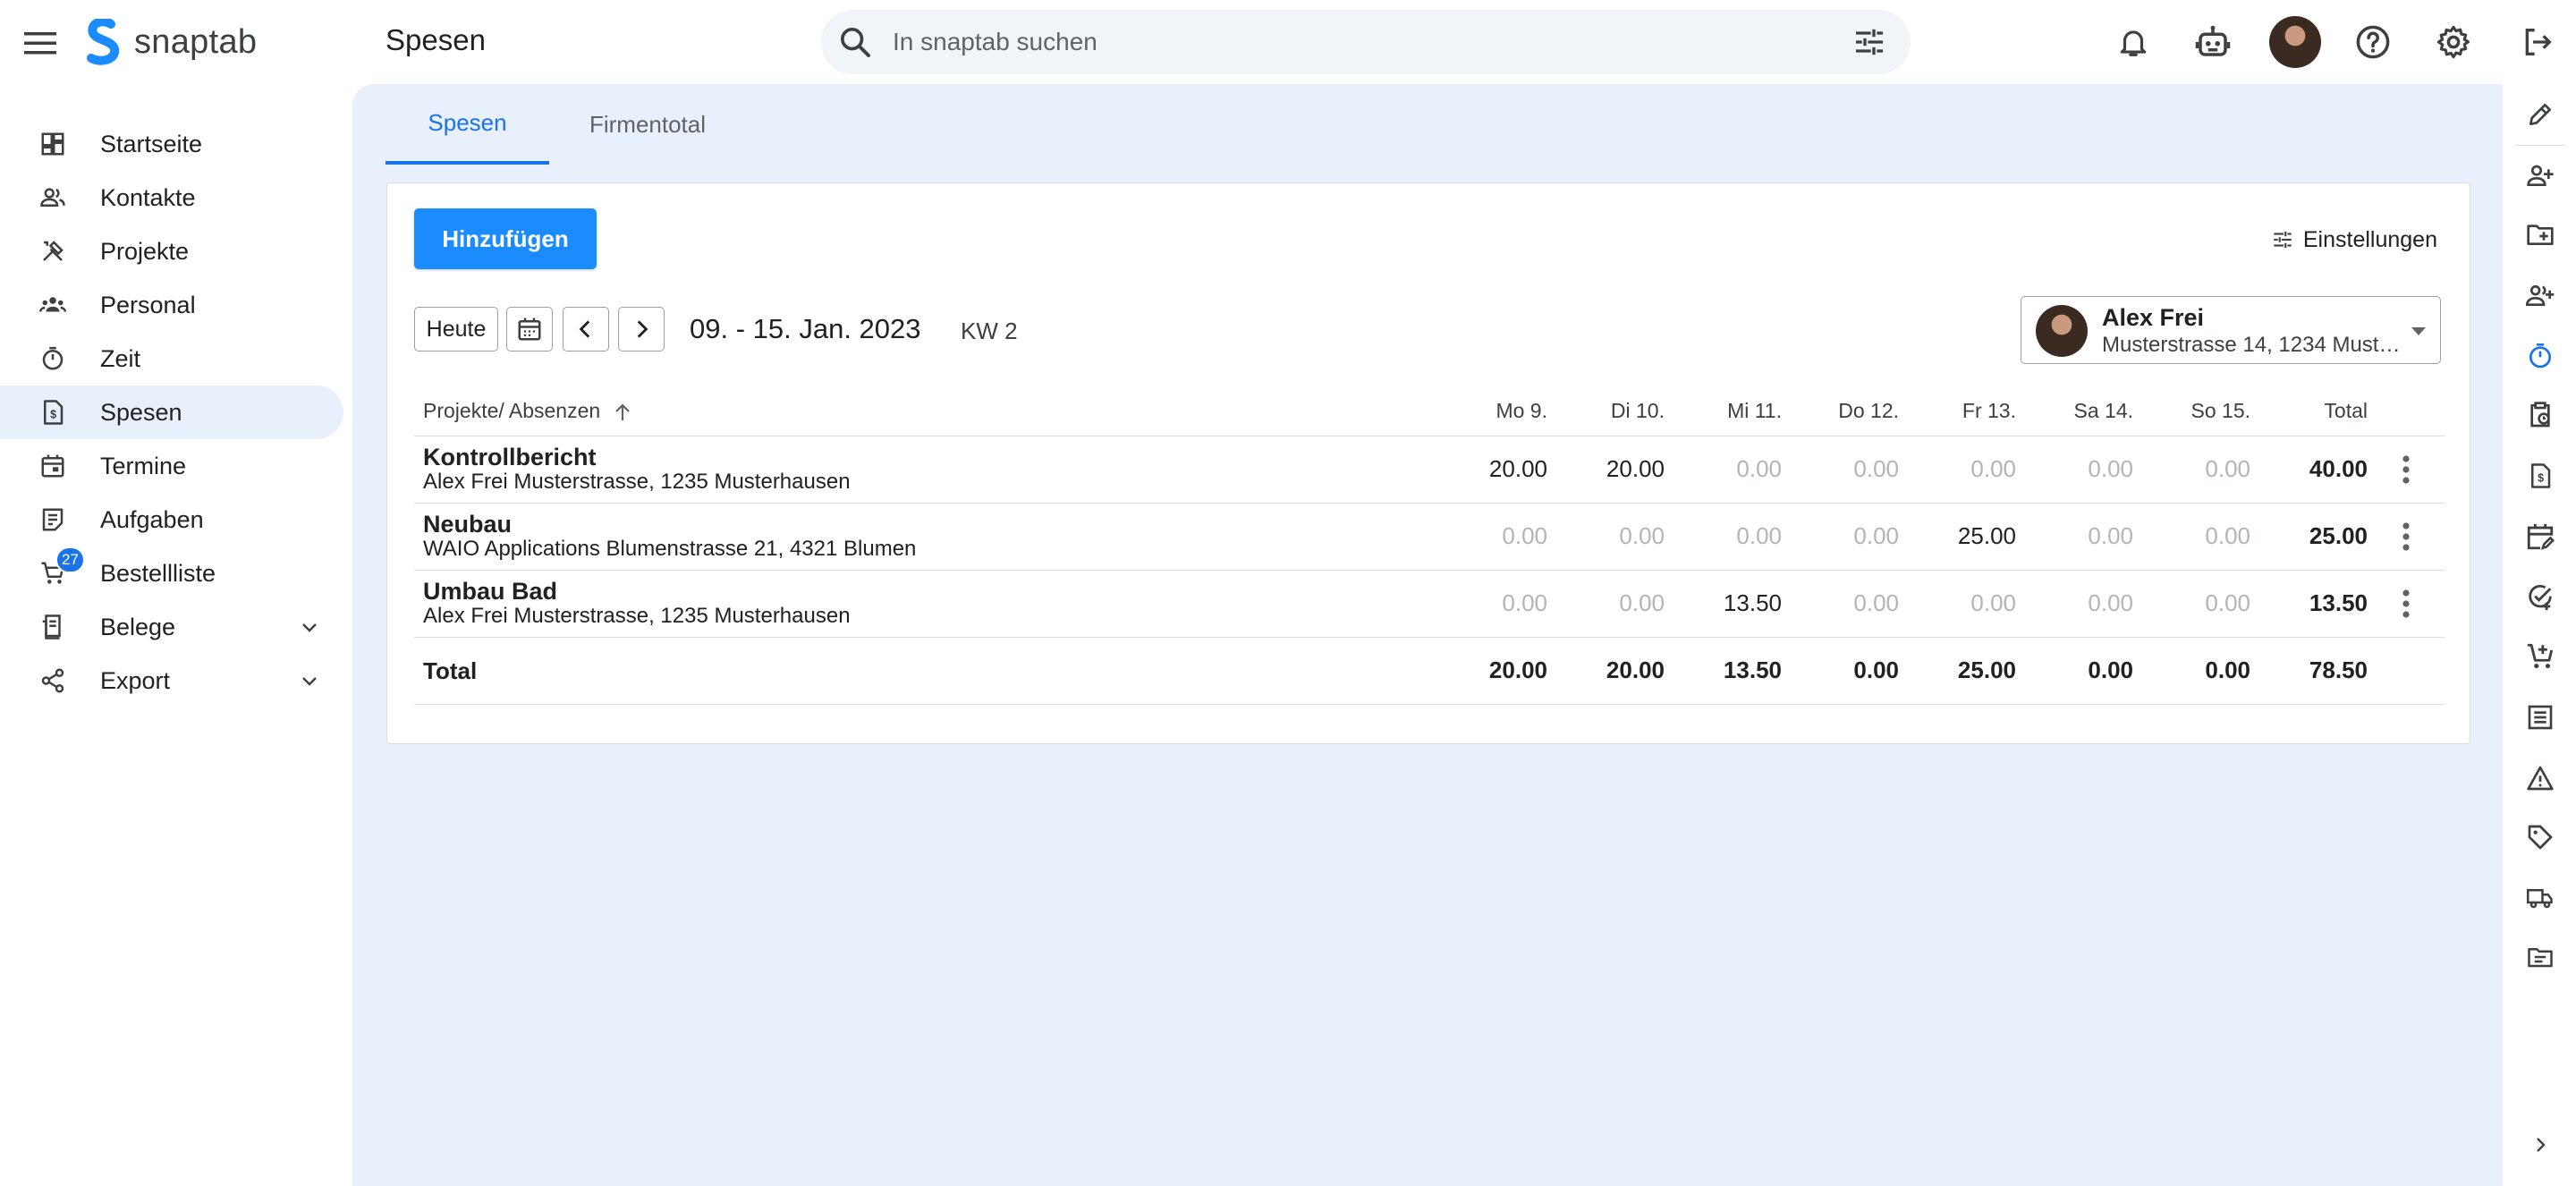 The image size is (2576, 1186). Describe the element at coordinates (2540, 778) in the screenshot. I see `warning-icon` at that location.